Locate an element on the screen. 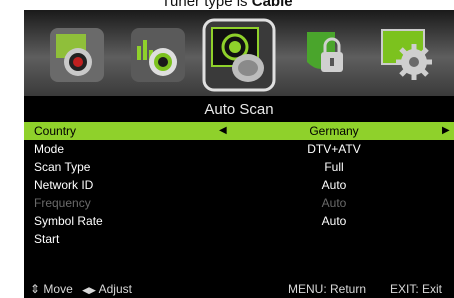 The image size is (454, 298). symbol-rate-value: Auto is located at coordinates (334, 221).